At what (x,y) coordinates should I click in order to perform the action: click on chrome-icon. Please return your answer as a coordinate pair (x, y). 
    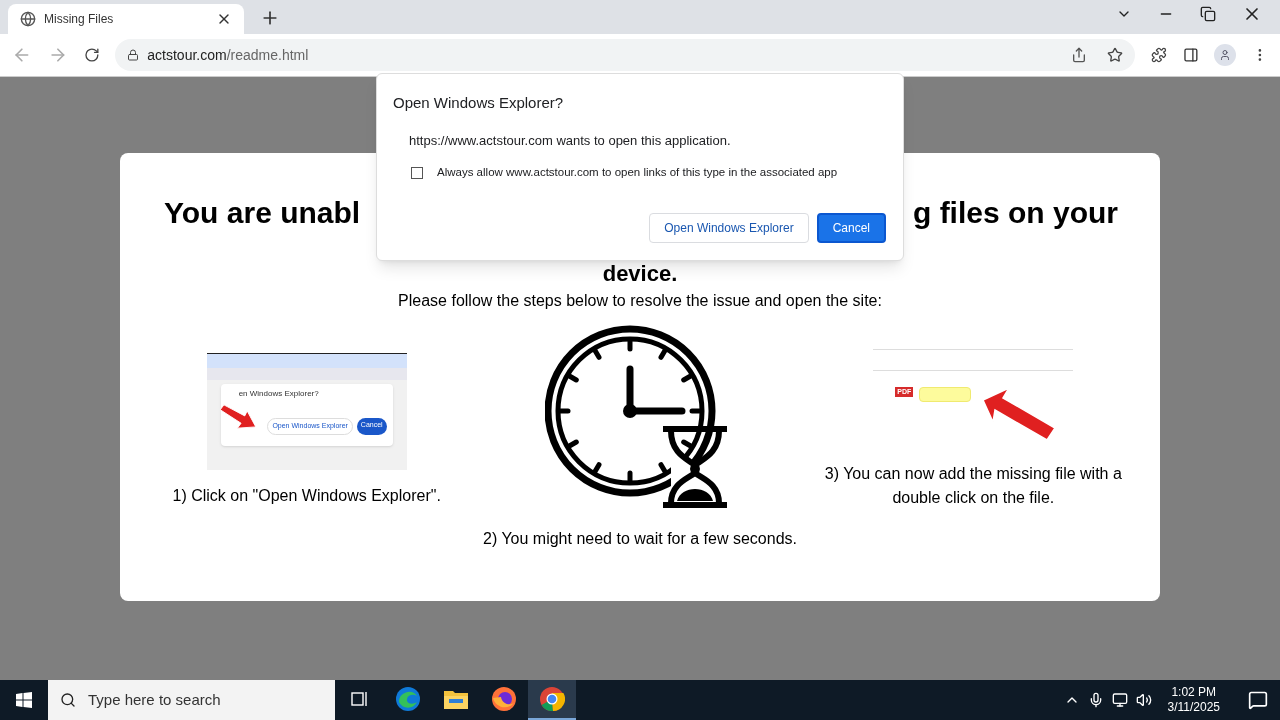
    Looking at the image, I should click on (552, 699).